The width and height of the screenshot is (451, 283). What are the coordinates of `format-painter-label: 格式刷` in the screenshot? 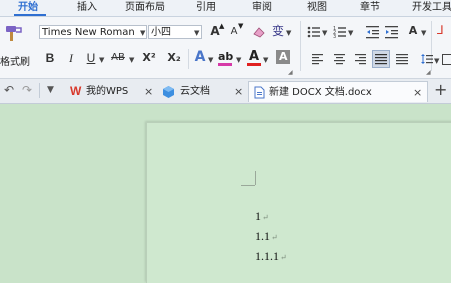 It's located at (15, 60).